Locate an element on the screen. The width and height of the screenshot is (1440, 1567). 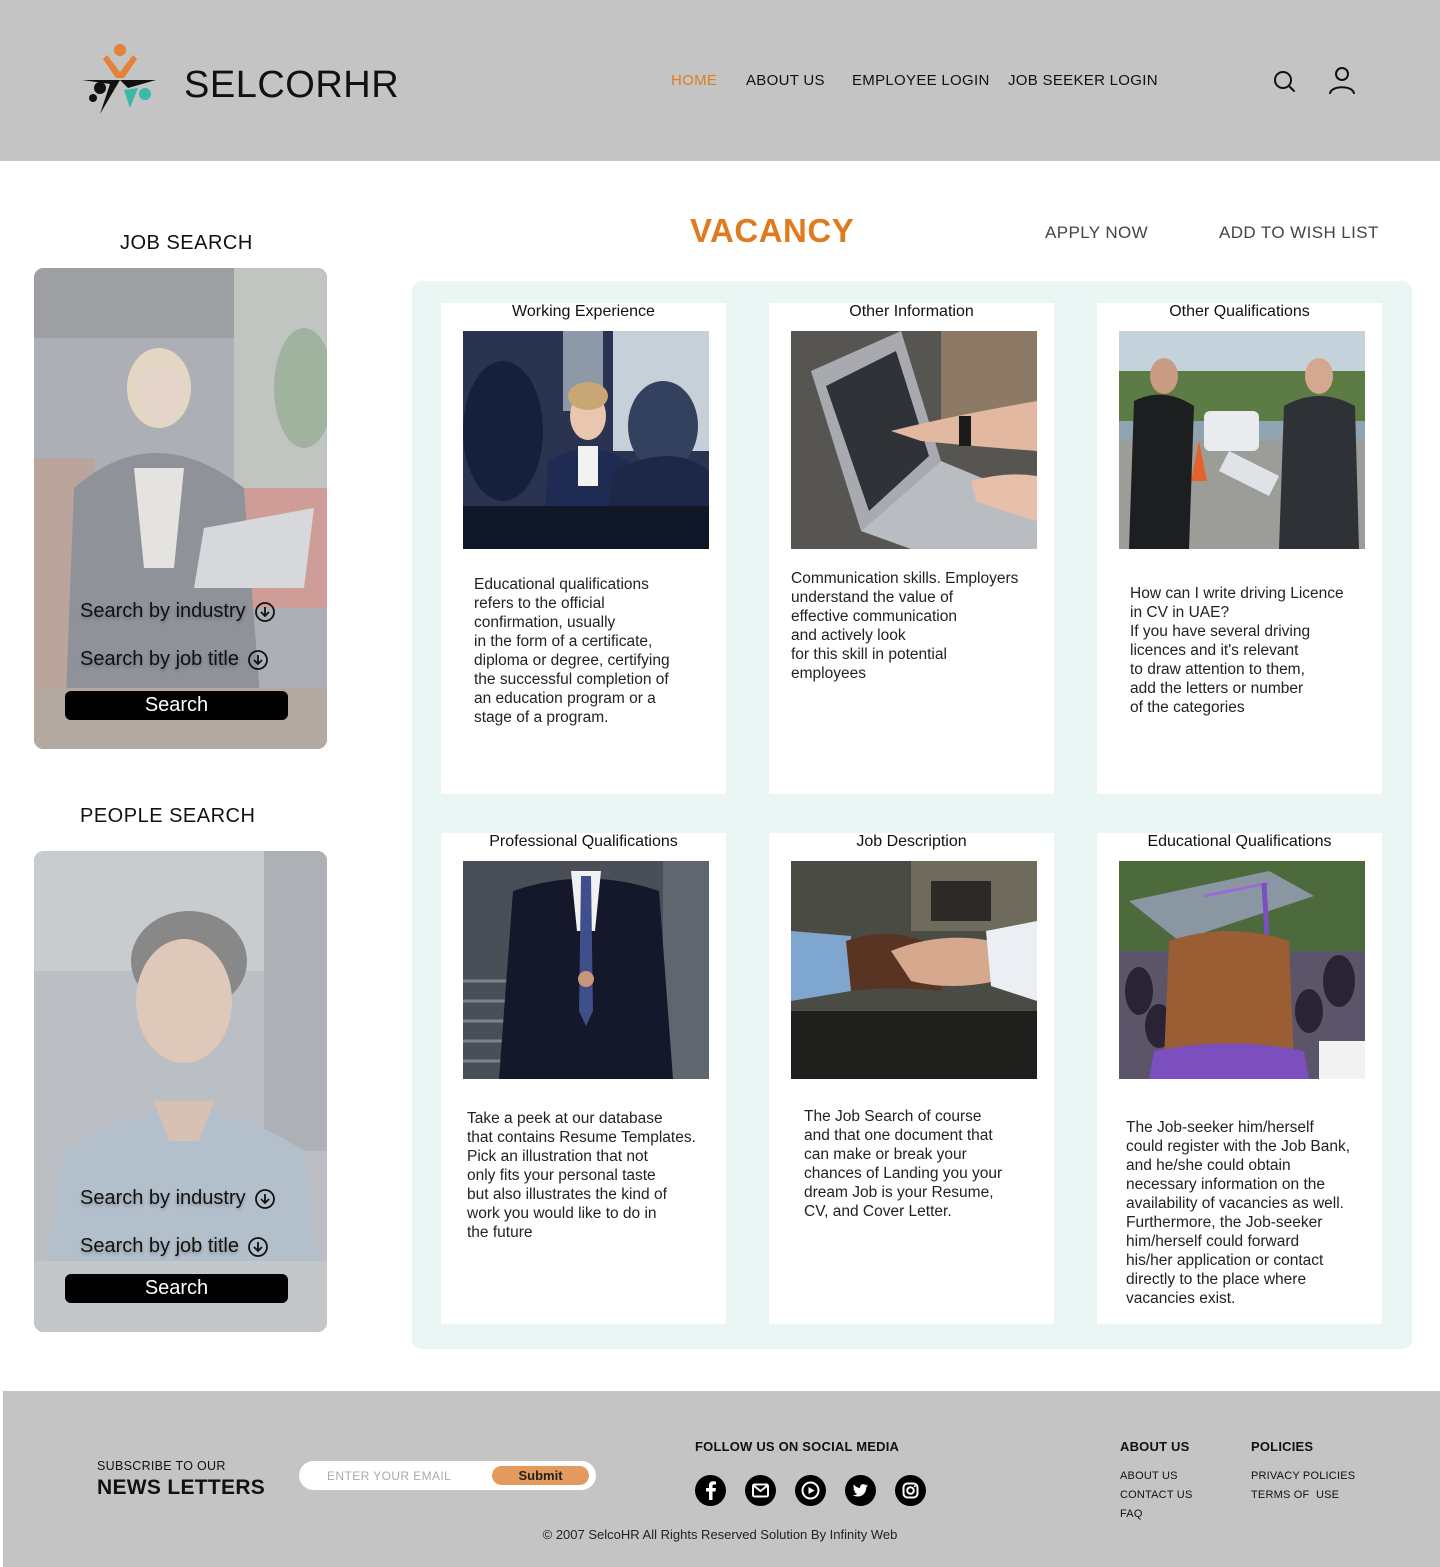
job-search-by-job-title-label: Search by job title is located at coordinates (159, 659).